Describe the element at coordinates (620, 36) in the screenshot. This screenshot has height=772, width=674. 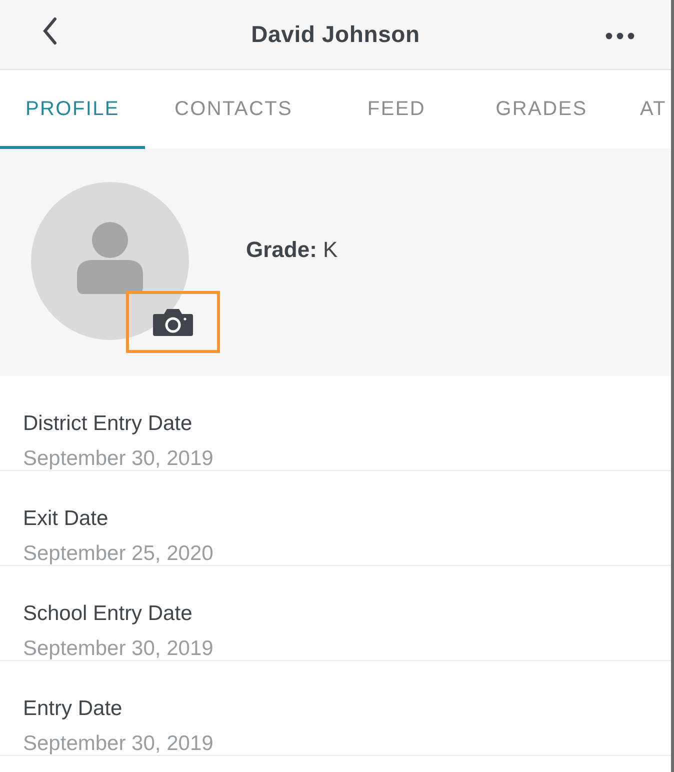
I see `more-icon` at that location.